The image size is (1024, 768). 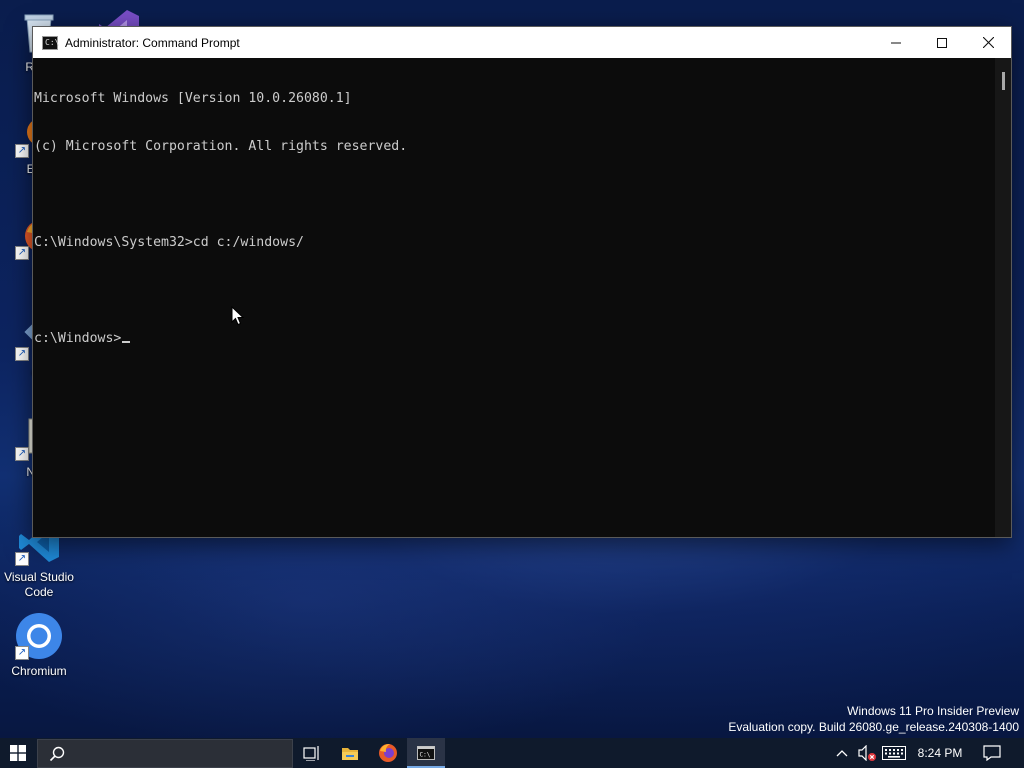 I want to click on mouse-pointer-icon, so click(x=238, y=316).